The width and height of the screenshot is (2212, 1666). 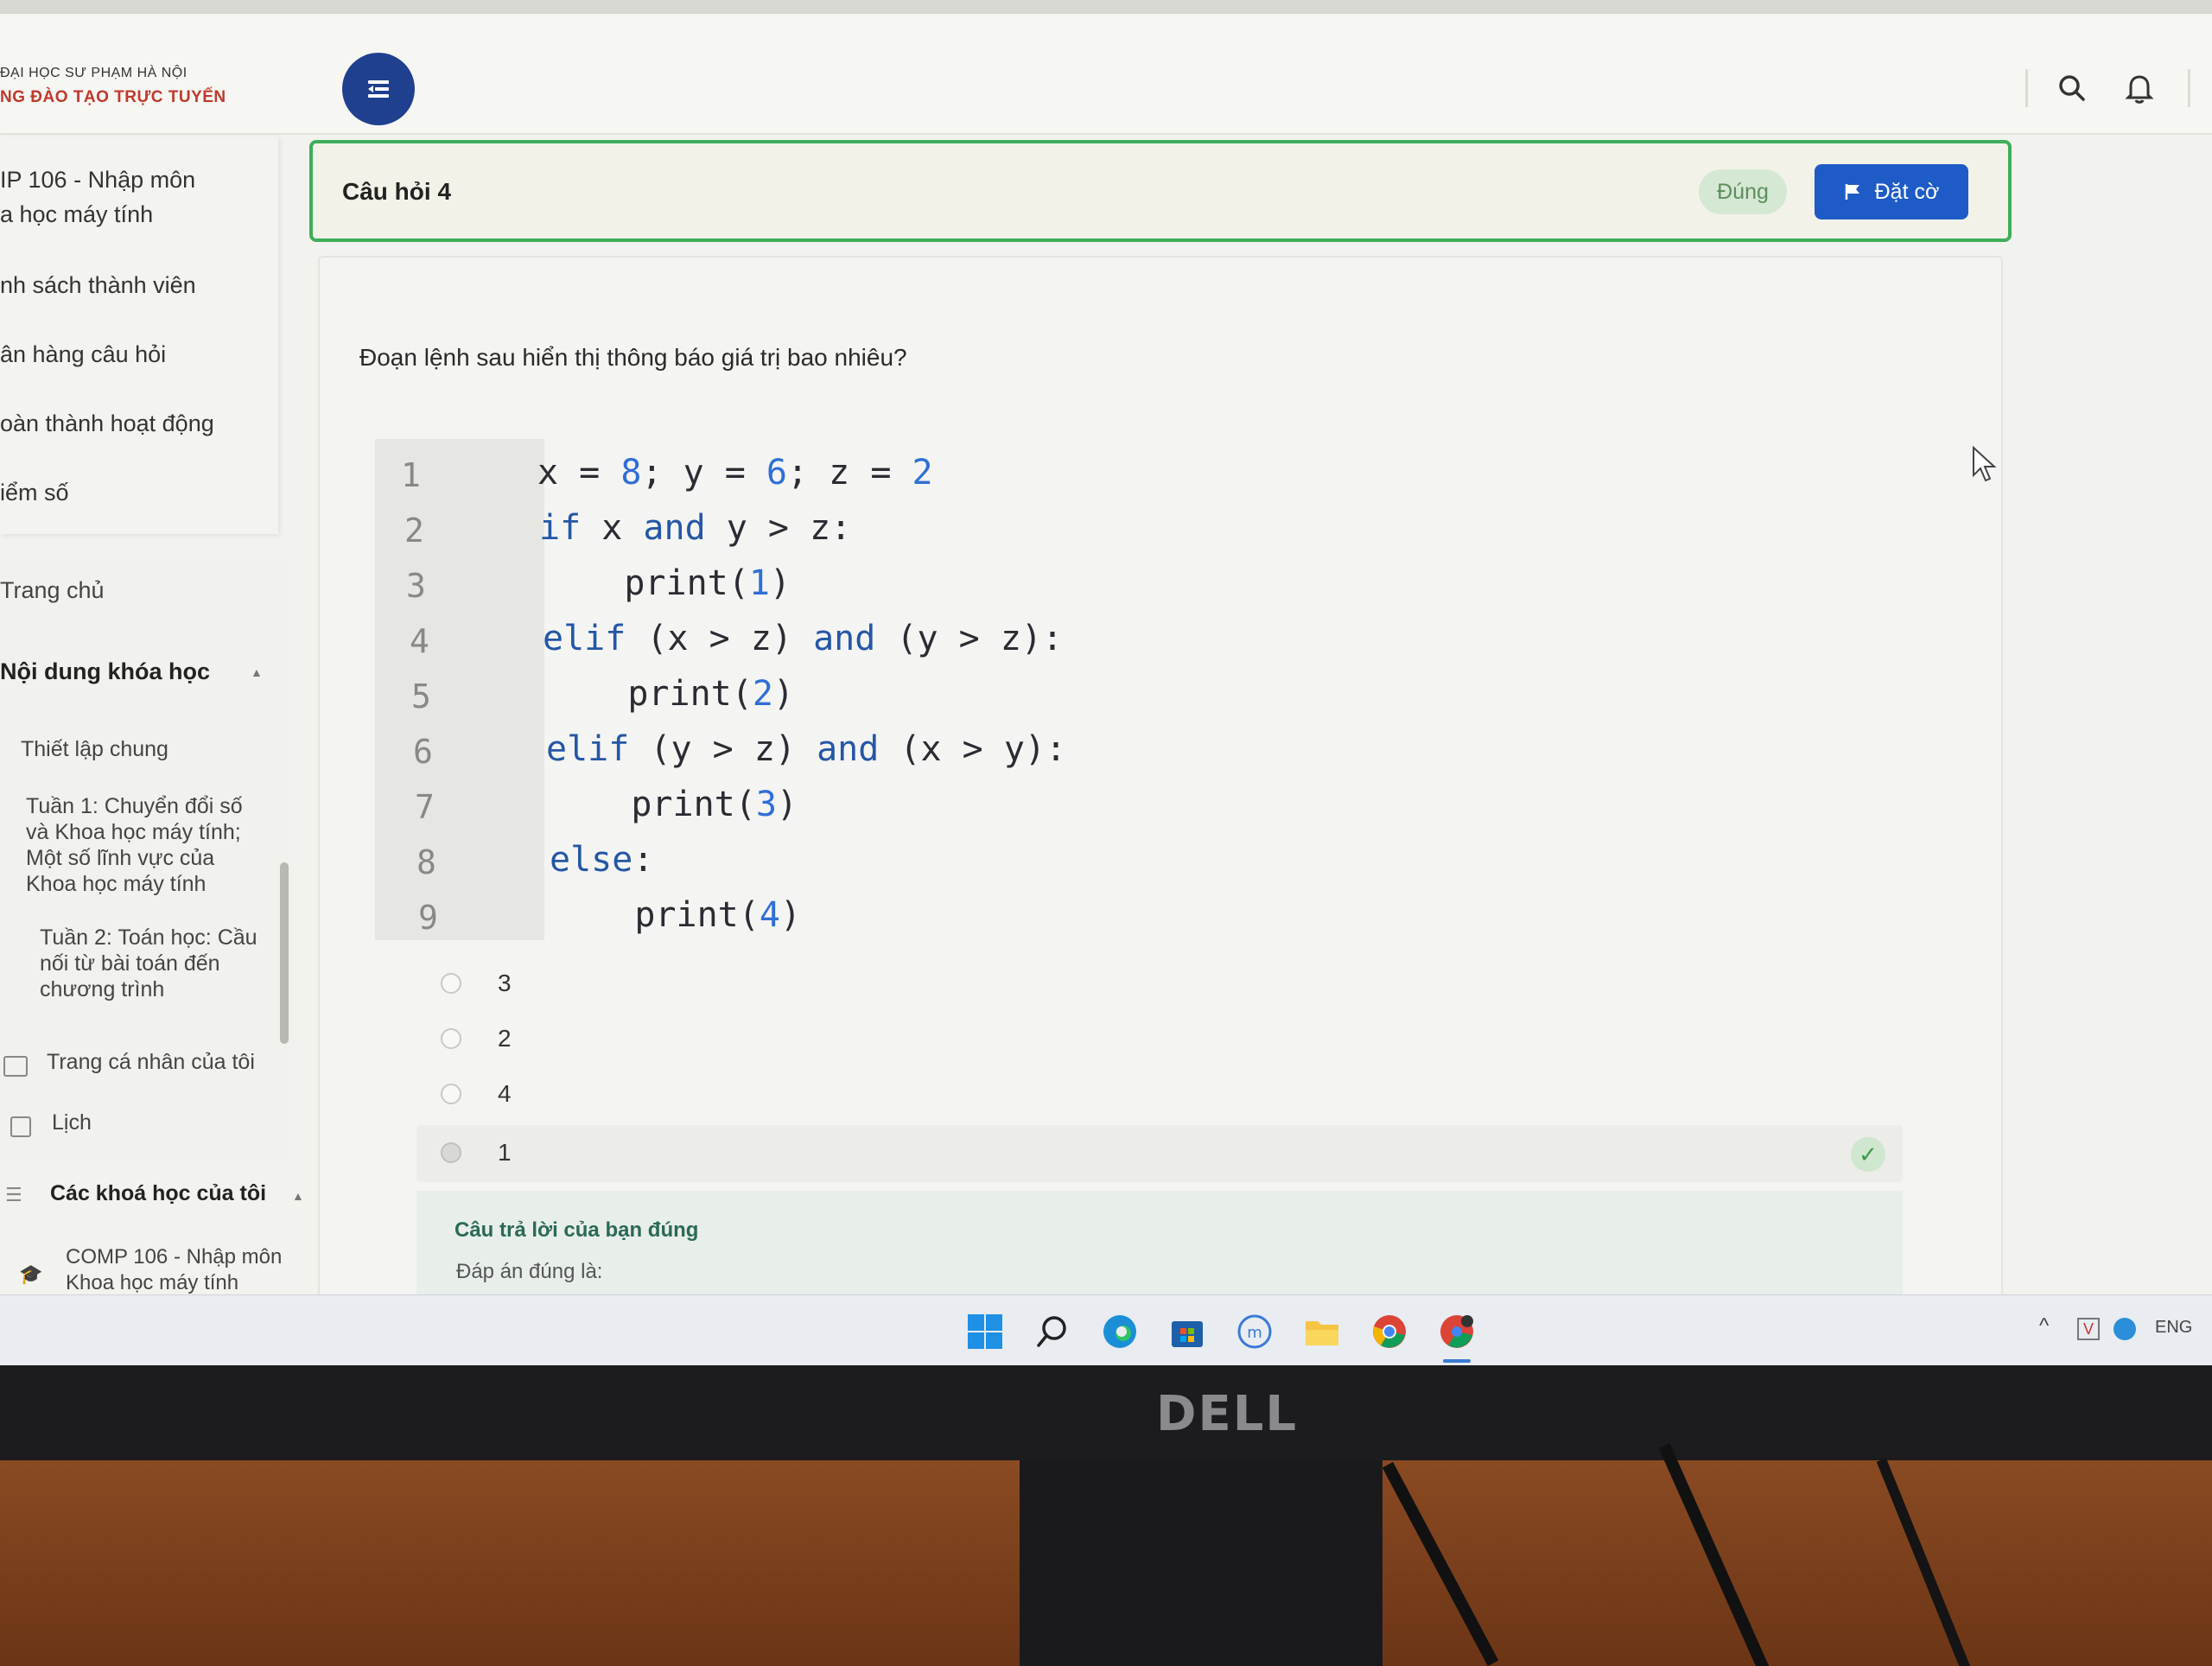 What do you see at coordinates (1159, 1154) in the screenshot?
I see `selected-answer-row: ✓` at bounding box center [1159, 1154].